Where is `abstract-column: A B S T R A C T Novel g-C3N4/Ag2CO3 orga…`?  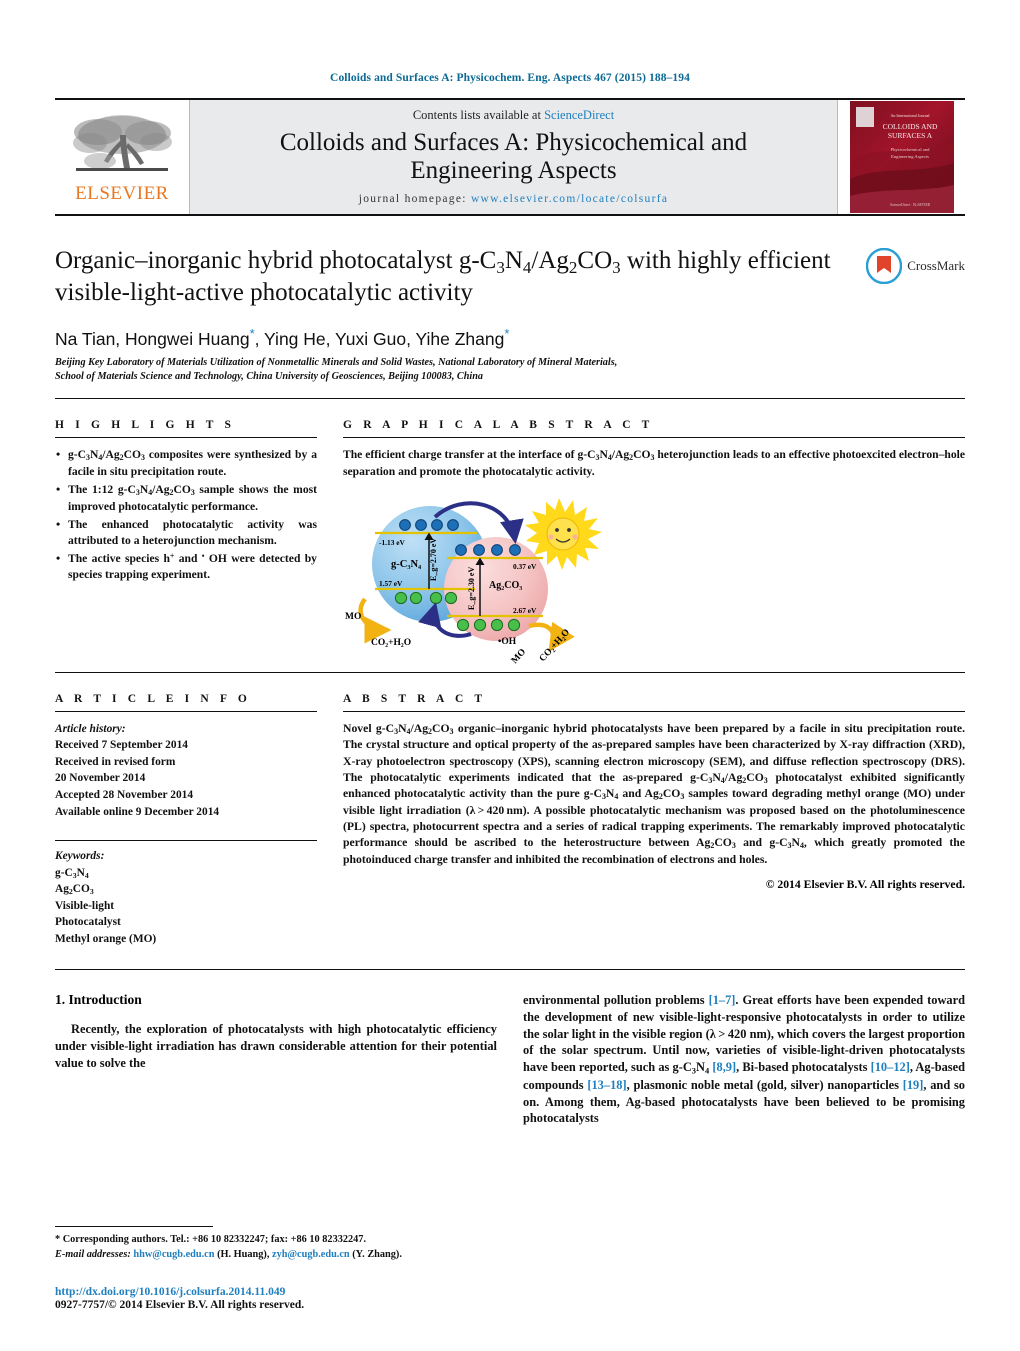
abstract-column: A B S T R A C T Novel g-C3N4/Ag2CO3 orga… is located at coordinates (654, 810).